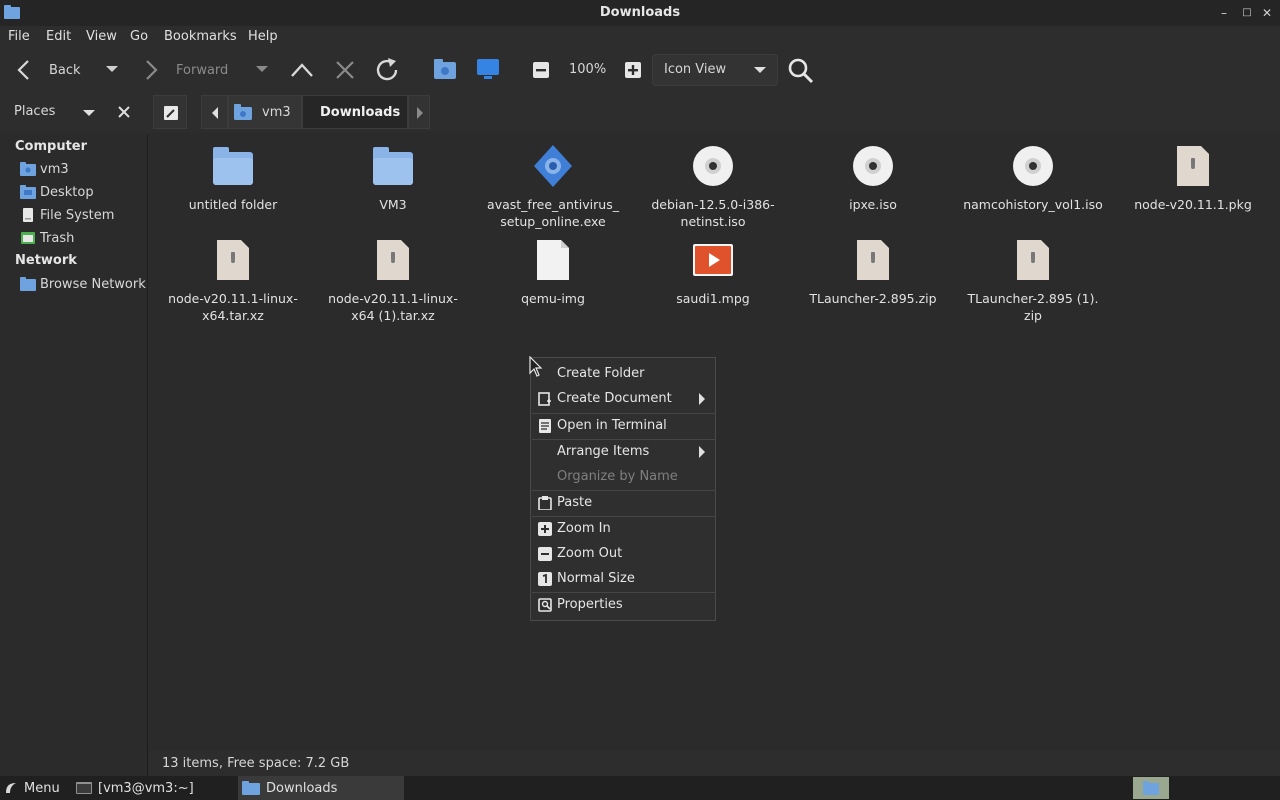  What do you see at coordinates (321, 788) in the screenshot?
I see `task-downloads: Downloads` at bounding box center [321, 788].